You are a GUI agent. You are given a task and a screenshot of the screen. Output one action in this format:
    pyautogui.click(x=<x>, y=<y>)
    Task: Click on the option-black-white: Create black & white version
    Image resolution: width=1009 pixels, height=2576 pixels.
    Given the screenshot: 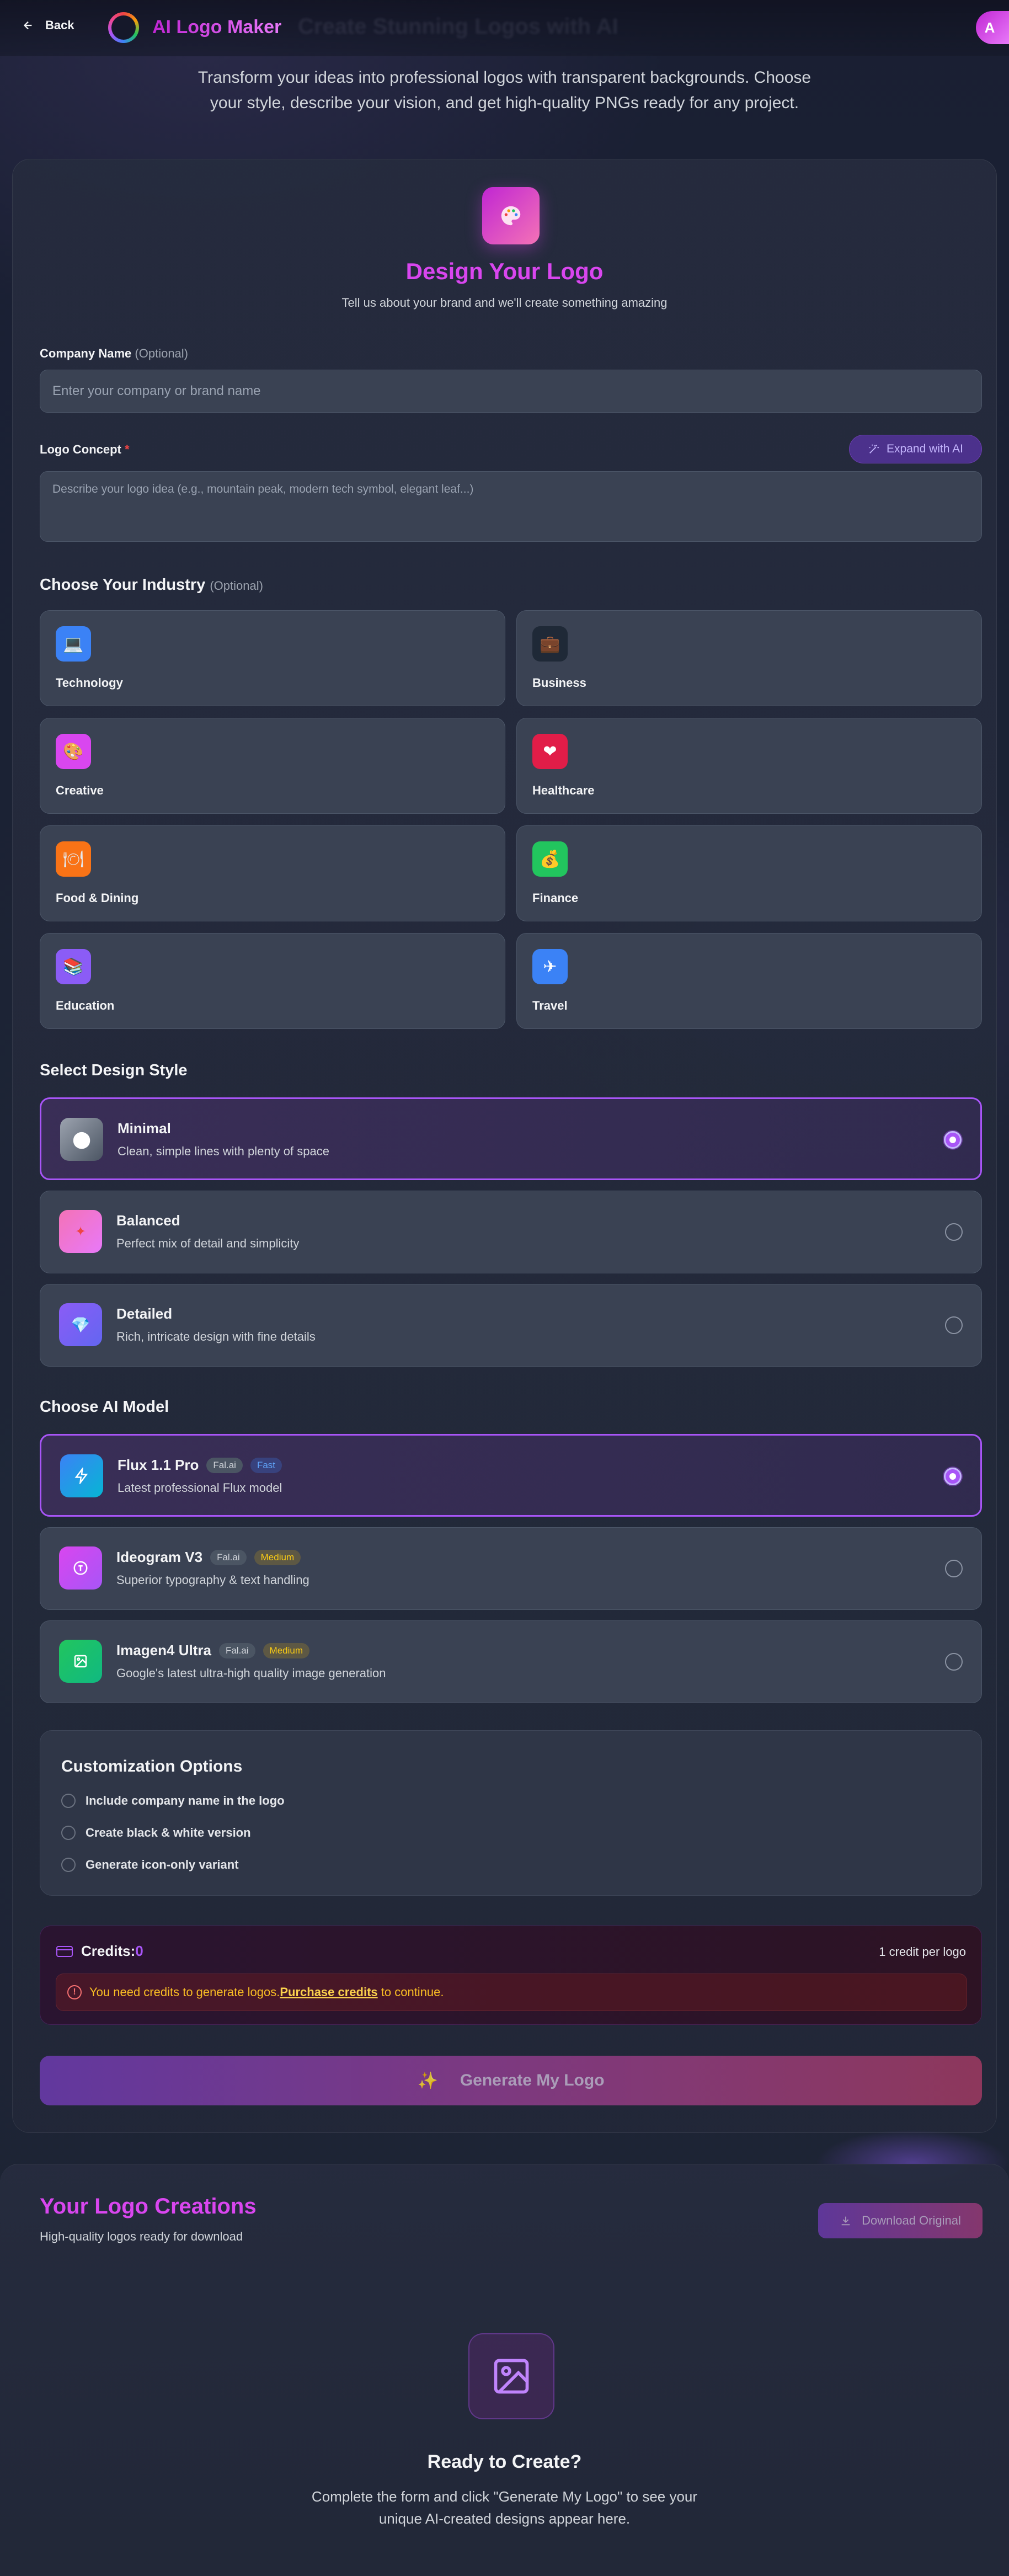 What is the action you would take?
    pyautogui.click(x=156, y=1833)
    